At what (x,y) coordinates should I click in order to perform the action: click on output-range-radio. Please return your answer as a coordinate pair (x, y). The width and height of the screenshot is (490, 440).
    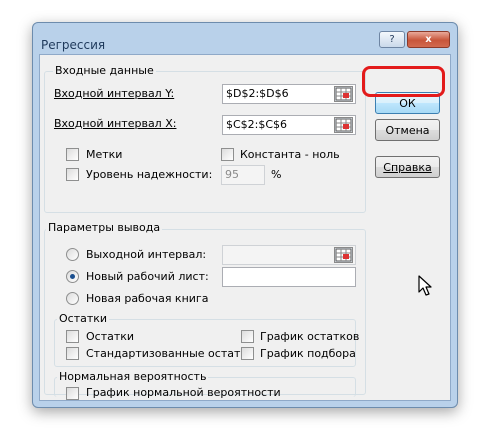
    Looking at the image, I should click on (72, 254).